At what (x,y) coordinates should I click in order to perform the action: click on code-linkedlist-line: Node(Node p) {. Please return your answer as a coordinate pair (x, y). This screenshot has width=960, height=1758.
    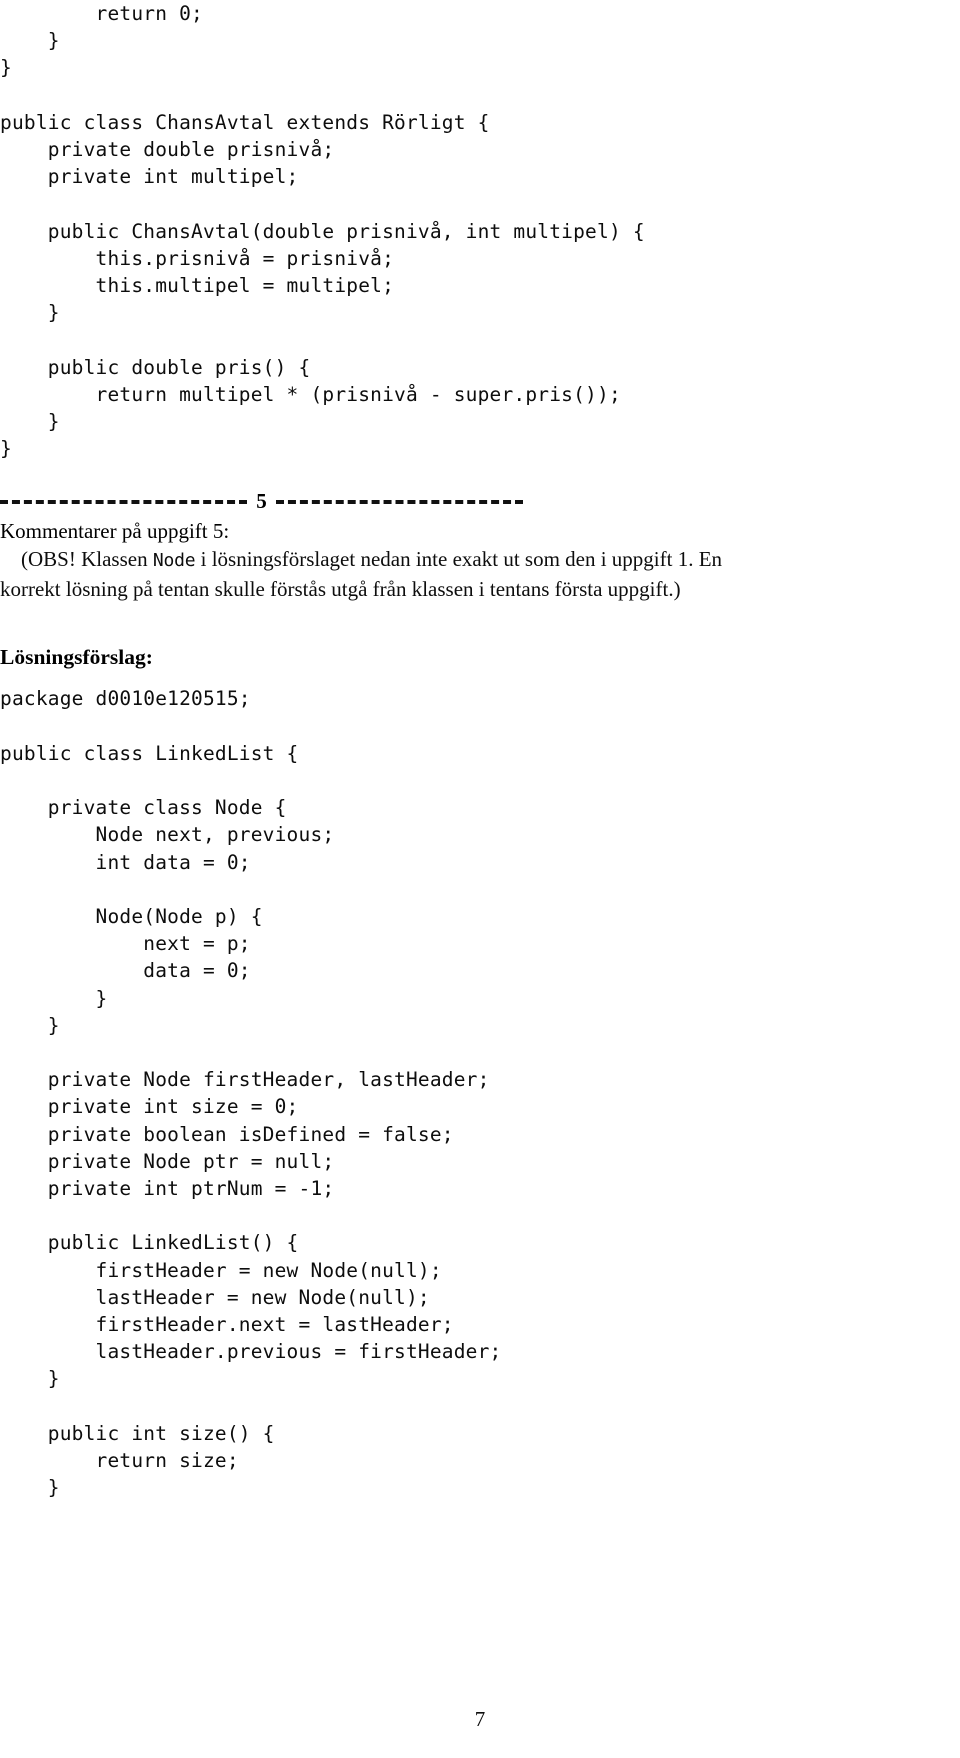
    Looking at the image, I should click on (131, 916).